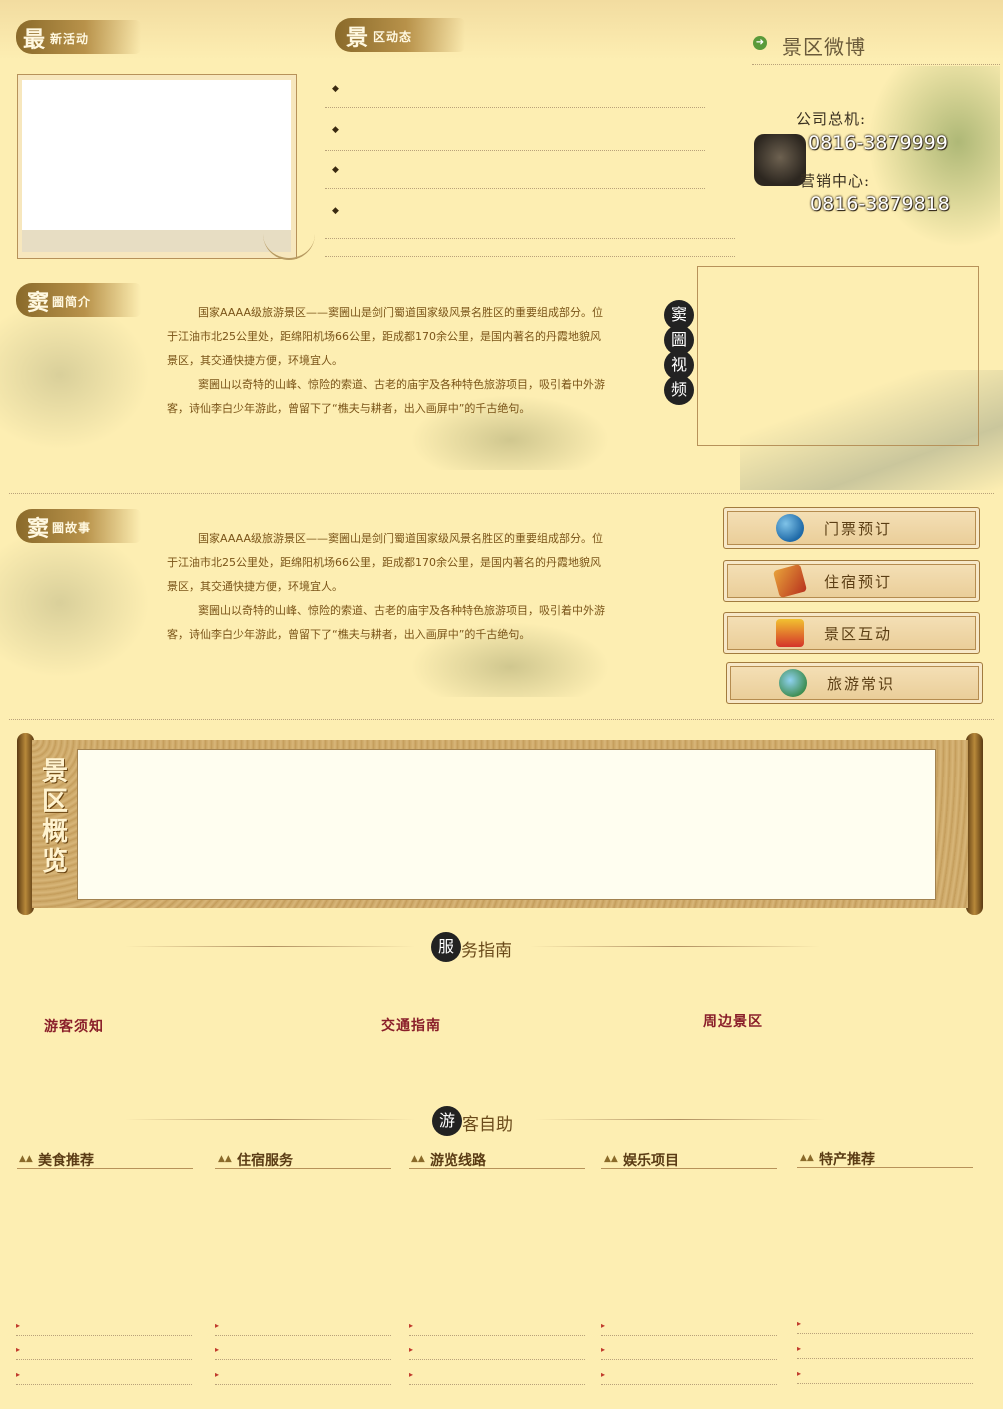 This screenshot has height=1409, width=1003. What do you see at coordinates (858, 529) in the screenshot?
I see `ticket-booking-label: 门票预订` at bounding box center [858, 529].